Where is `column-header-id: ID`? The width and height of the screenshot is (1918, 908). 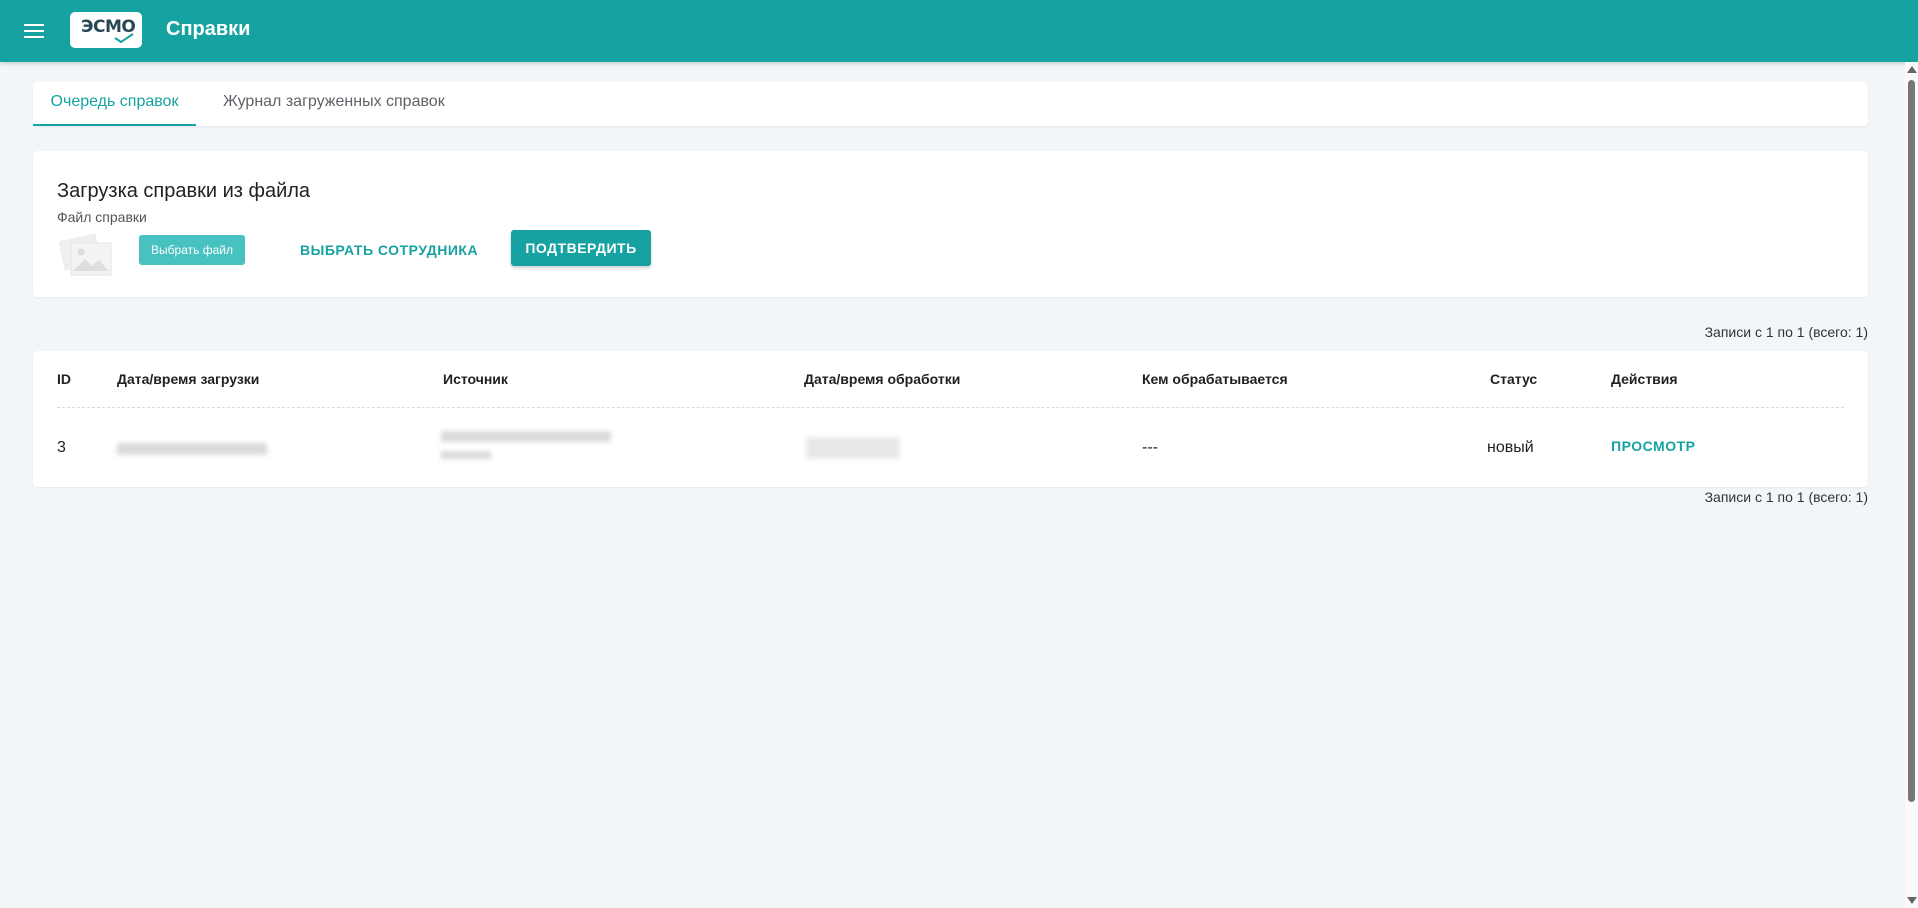 column-header-id: ID is located at coordinates (64, 379).